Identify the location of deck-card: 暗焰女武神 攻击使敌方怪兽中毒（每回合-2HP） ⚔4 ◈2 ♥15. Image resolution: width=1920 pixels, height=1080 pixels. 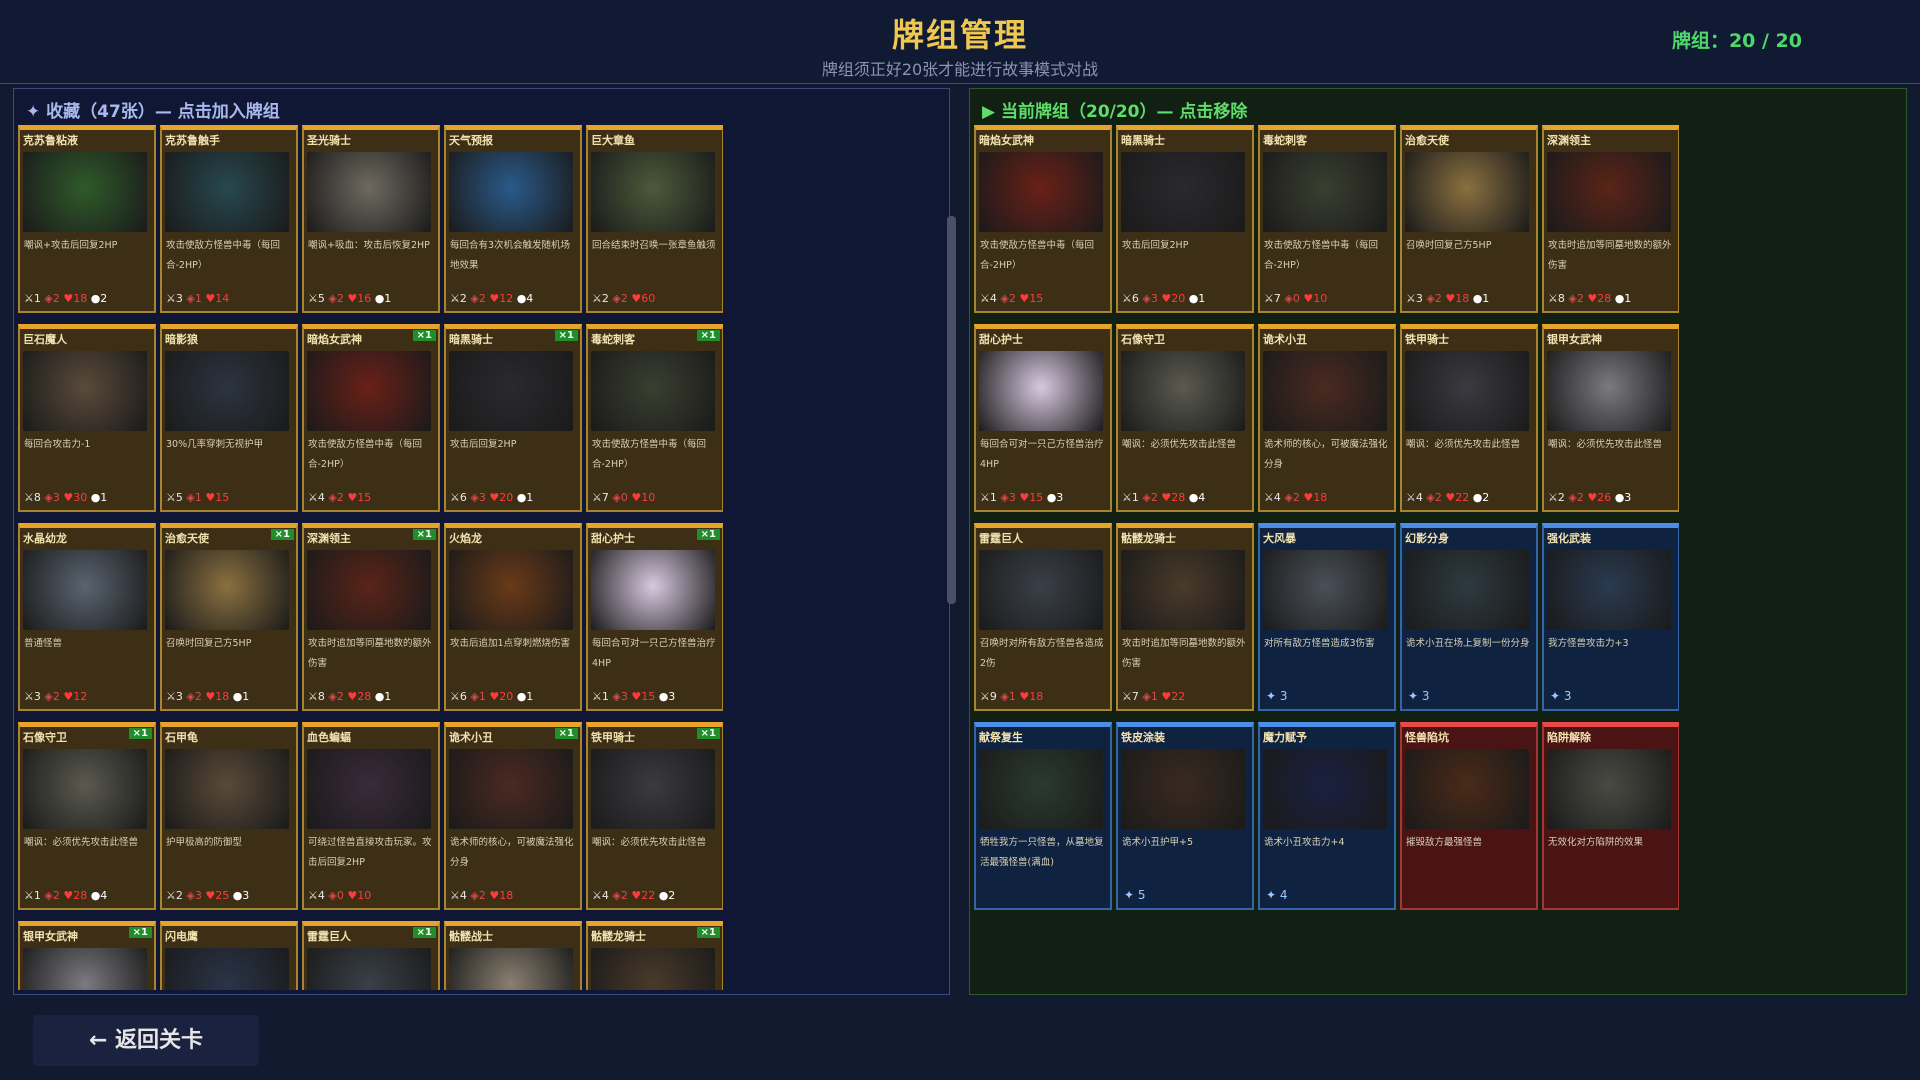
(1043, 219).